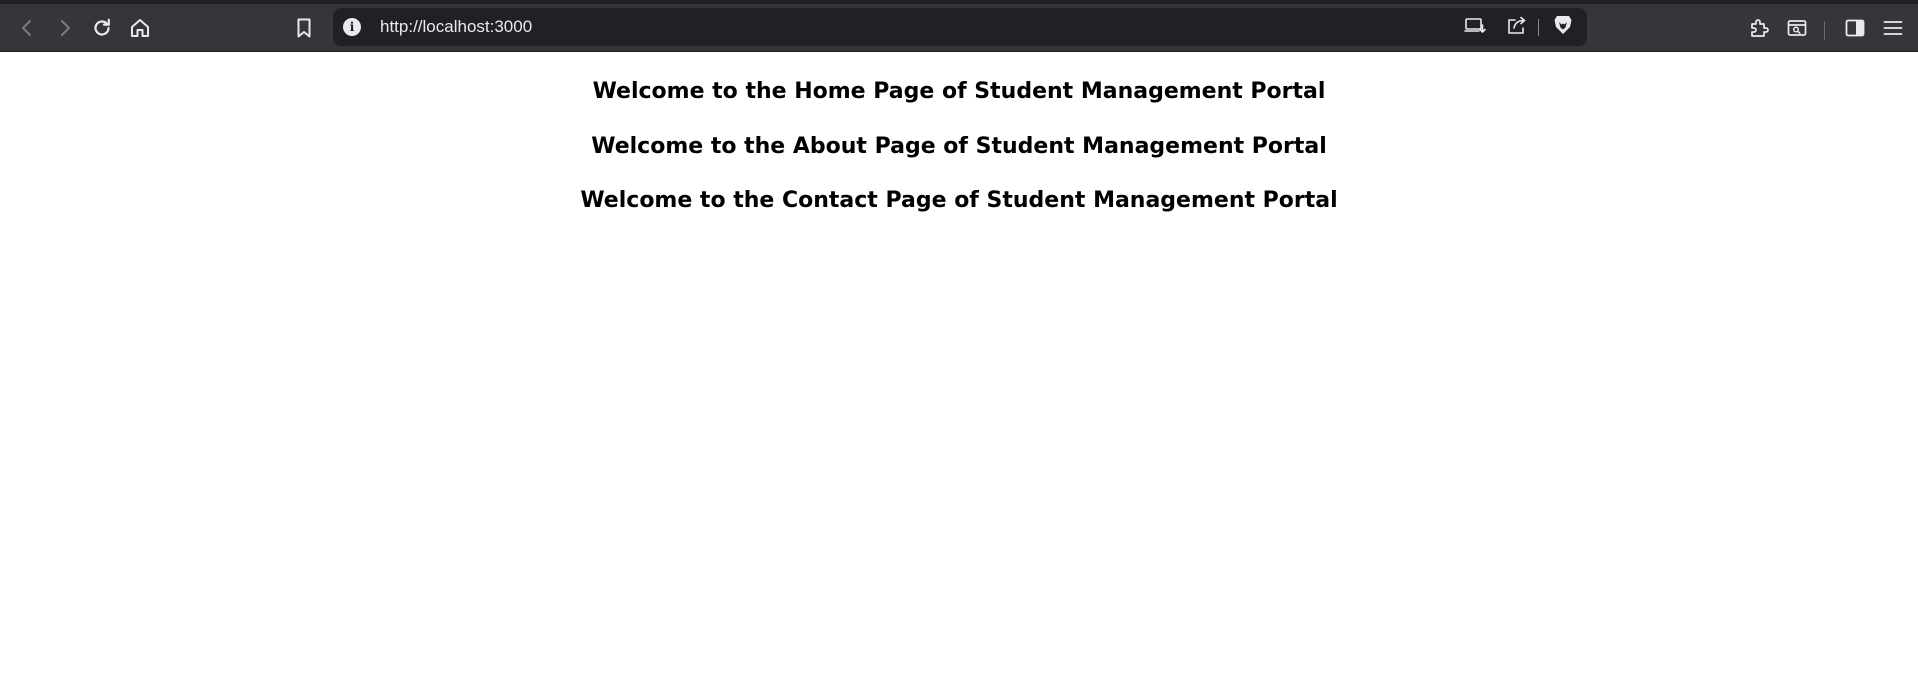  What do you see at coordinates (352, 27) in the screenshot?
I see `info-icon: i` at bounding box center [352, 27].